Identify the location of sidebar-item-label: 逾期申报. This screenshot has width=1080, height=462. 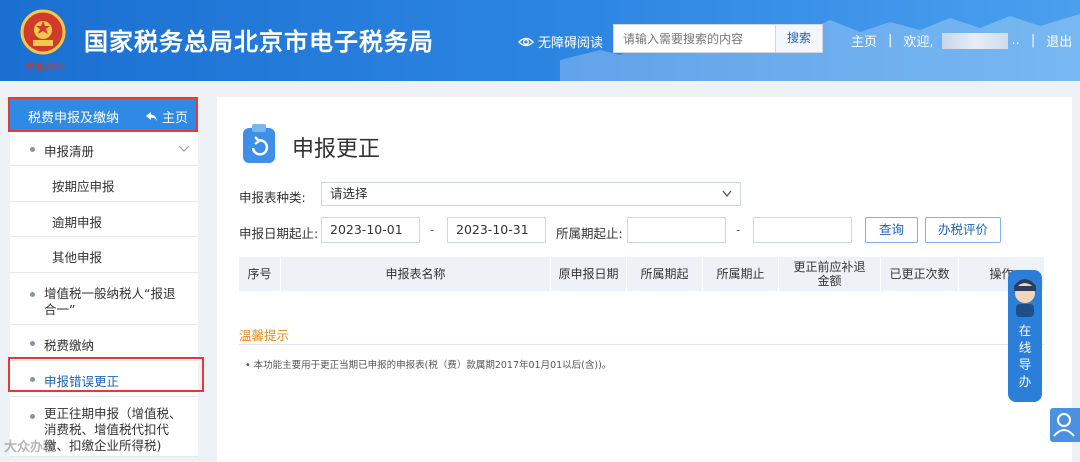
(77, 222).